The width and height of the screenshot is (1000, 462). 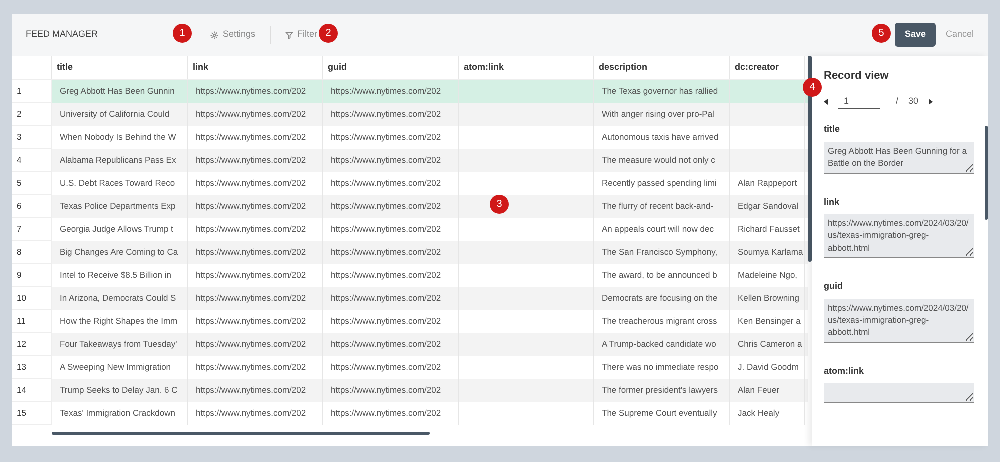 I want to click on table-cell: When Nobody Is Behind the W, so click(x=118, y=137).